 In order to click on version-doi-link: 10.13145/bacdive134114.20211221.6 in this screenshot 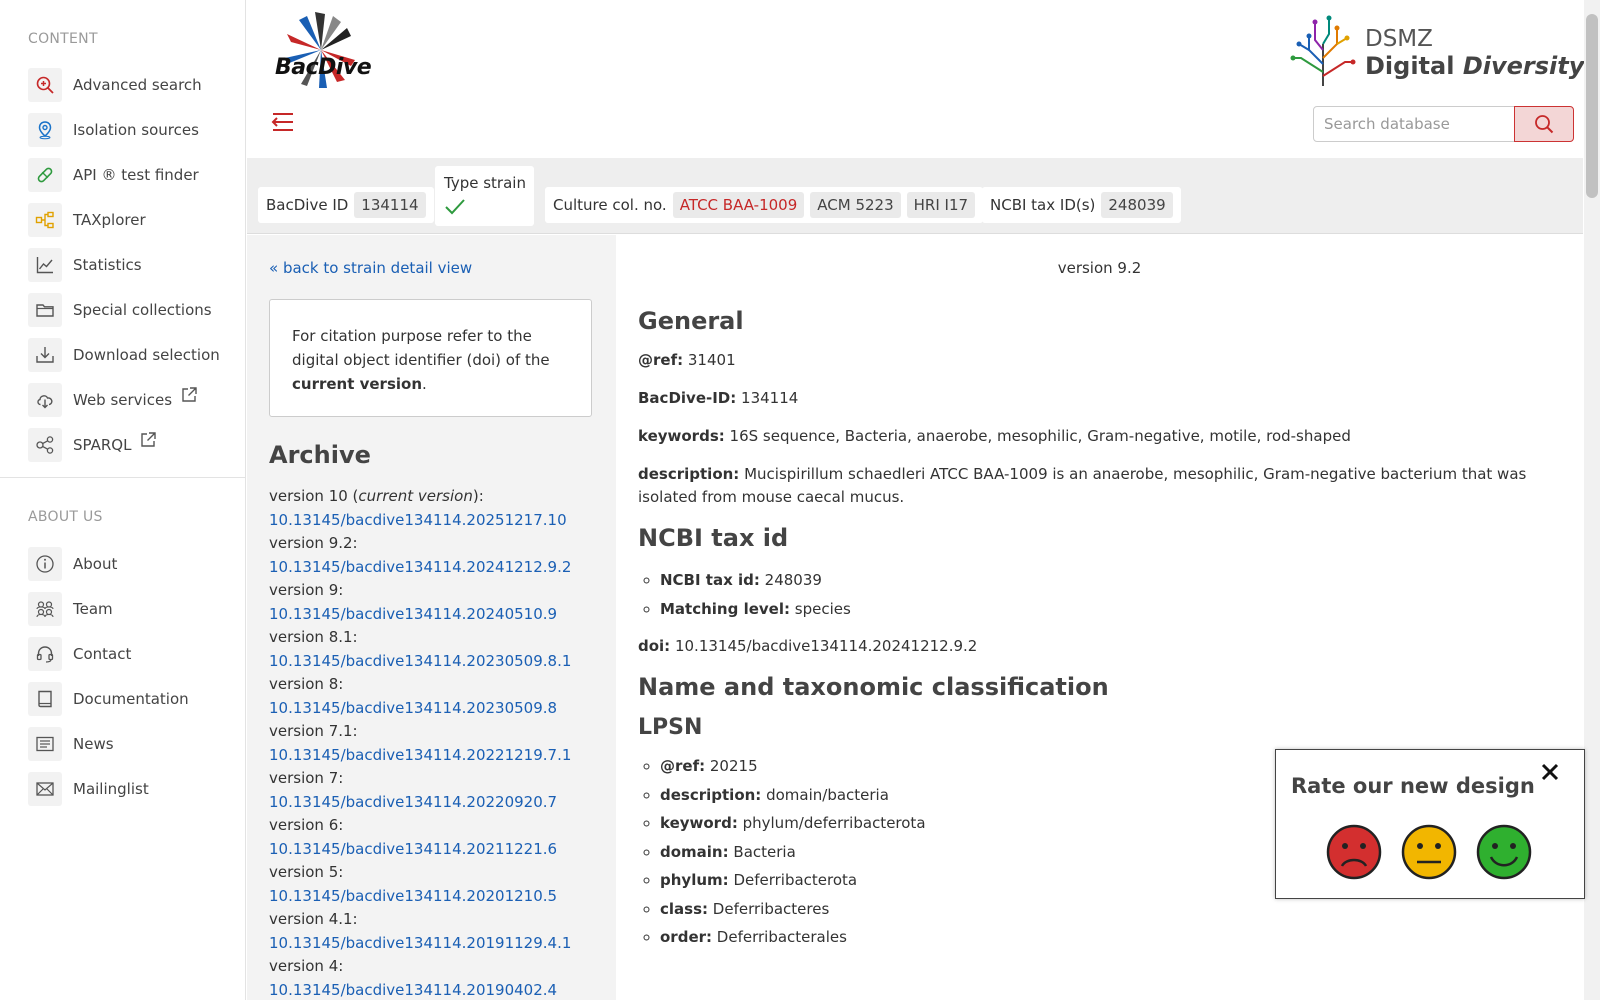, I will do `click(439, 850)`.